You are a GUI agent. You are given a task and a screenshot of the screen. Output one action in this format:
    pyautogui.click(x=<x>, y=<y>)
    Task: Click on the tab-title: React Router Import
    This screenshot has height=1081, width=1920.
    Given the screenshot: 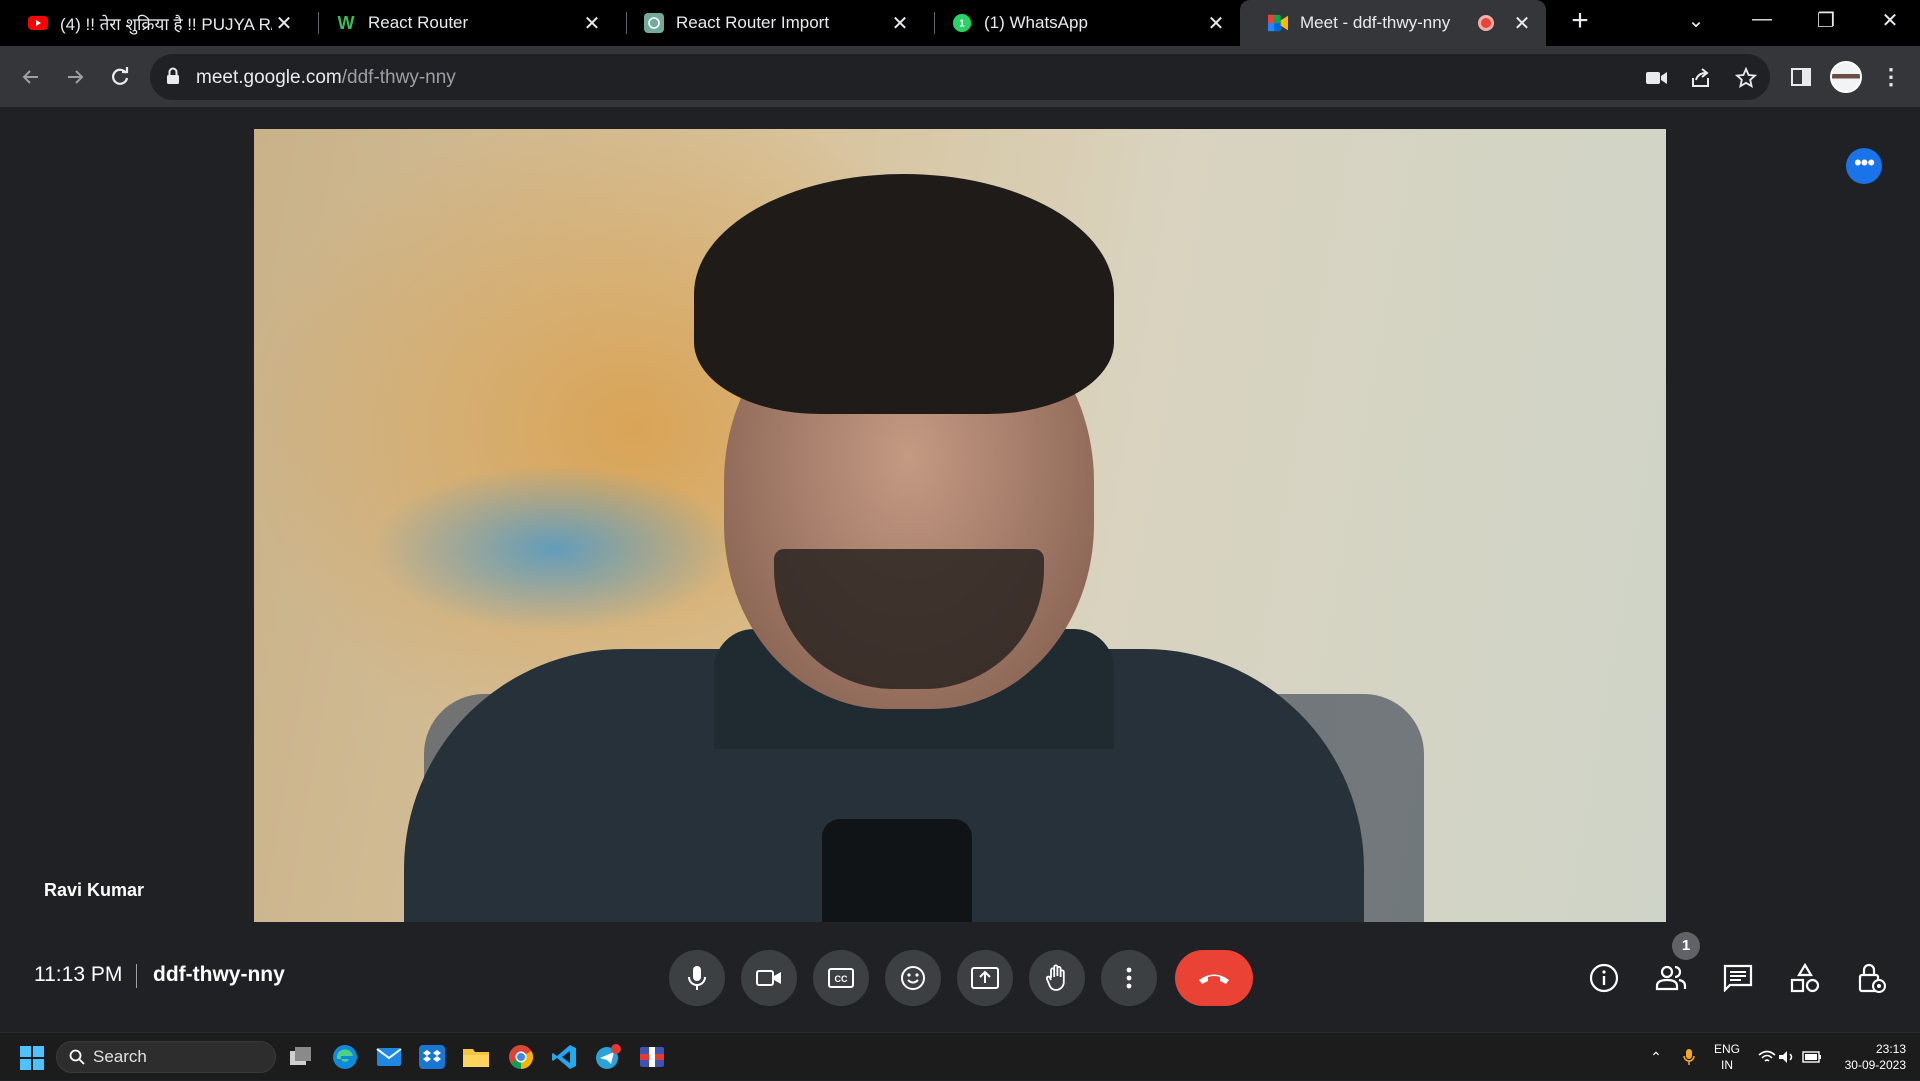 What is the action you would take?
    pyautogui.click(x=753, y=22)
    